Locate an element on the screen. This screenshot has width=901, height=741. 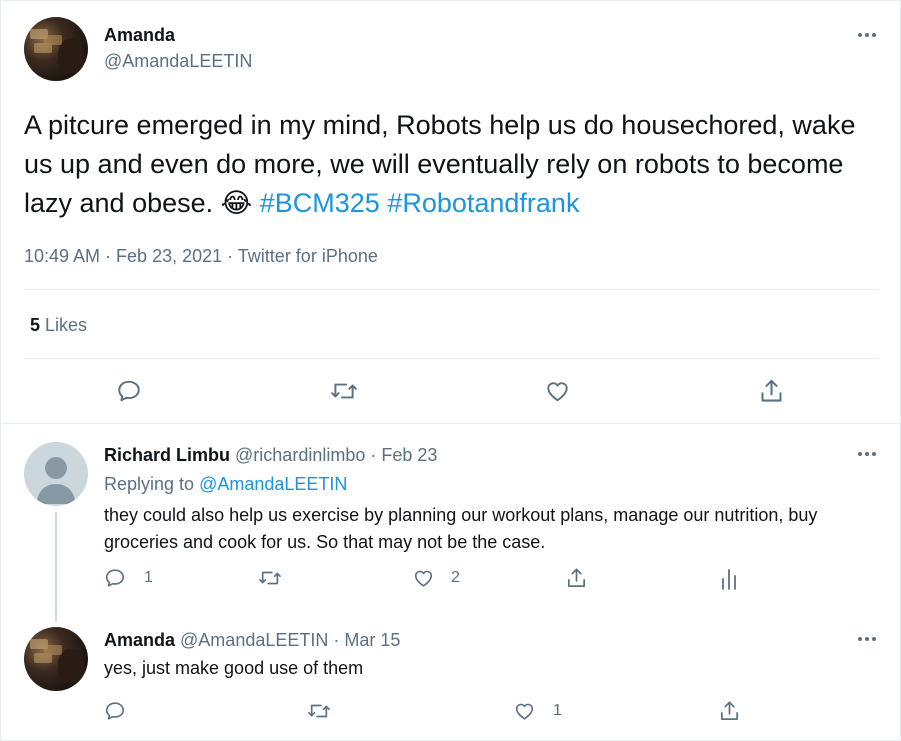
reply-date: Mar 15 is located at coordinates (372, 640).